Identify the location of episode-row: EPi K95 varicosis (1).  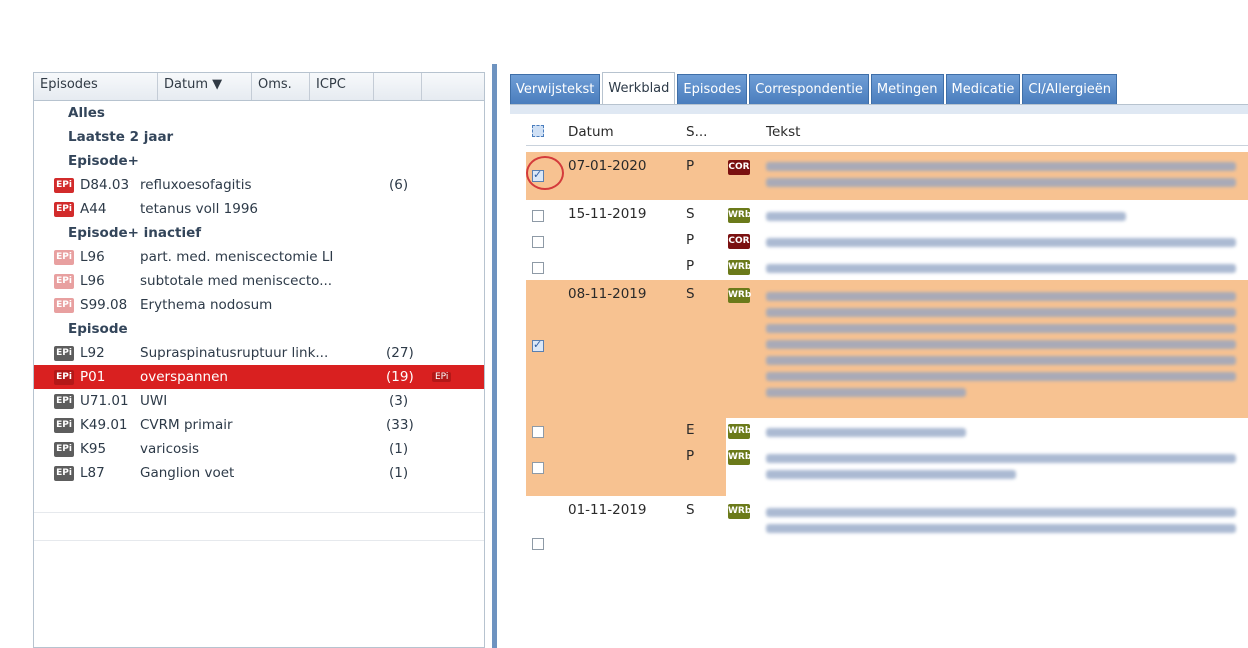
(259, 449).